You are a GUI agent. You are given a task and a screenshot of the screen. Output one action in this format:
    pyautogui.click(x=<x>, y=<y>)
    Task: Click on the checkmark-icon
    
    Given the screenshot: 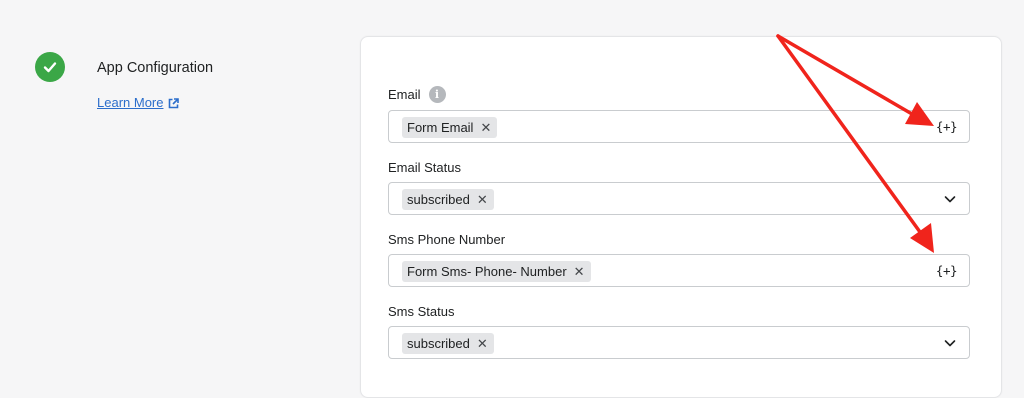 What is the action you would take?
    pyautogui.click(x=50, y=67)
    